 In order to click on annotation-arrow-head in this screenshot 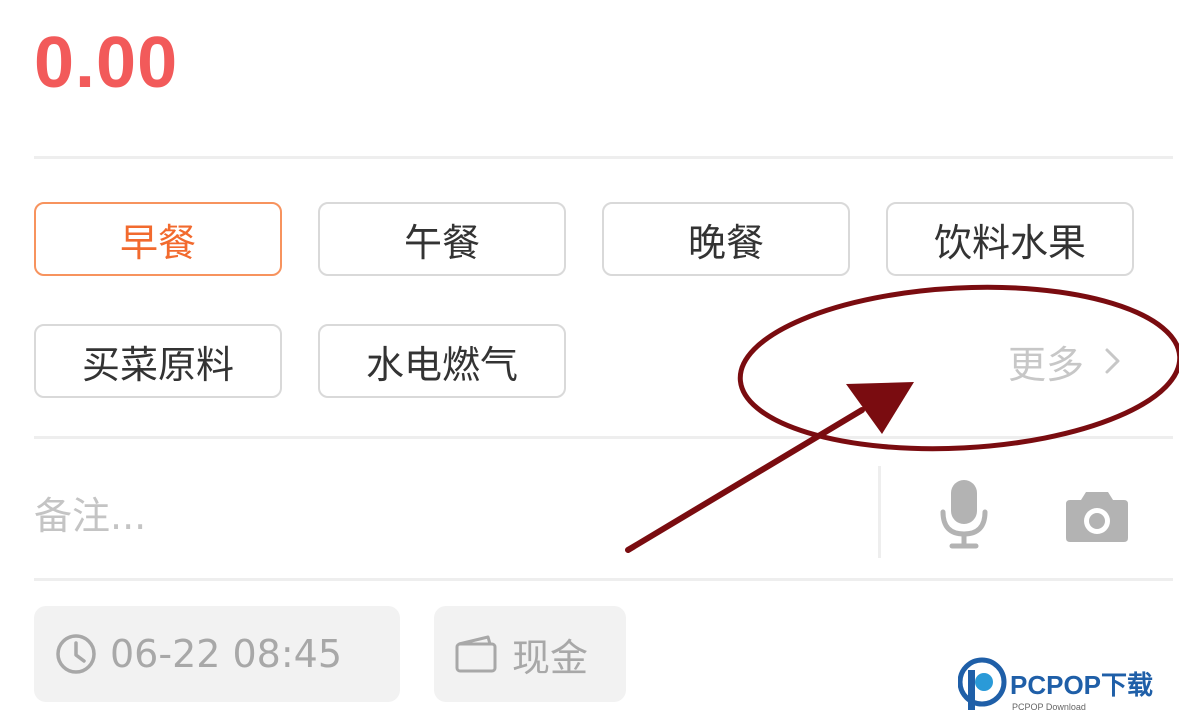, I will do `click(880, 408)`.